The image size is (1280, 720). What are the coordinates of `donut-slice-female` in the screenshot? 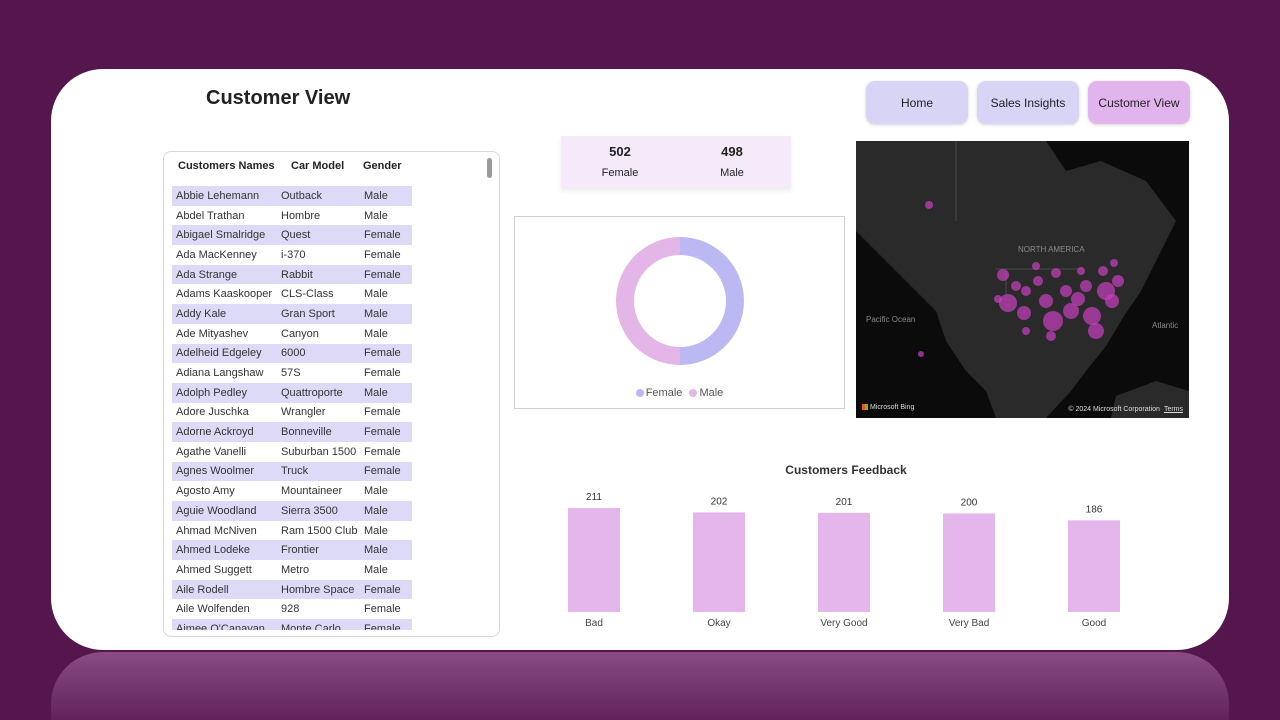 It's located at (711, 301).